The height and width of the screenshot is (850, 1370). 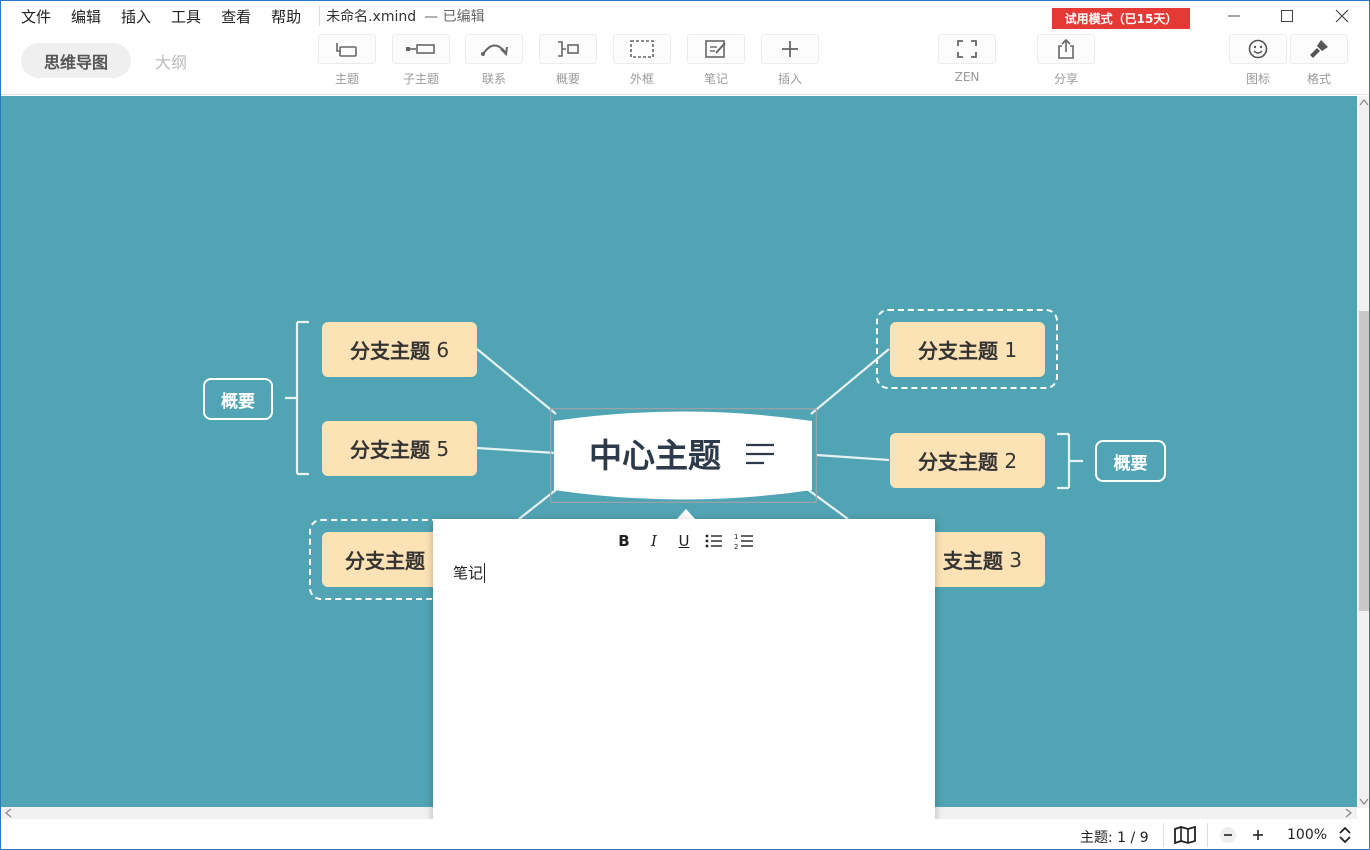 What do you see at coordinates (1349, 813) in the screenshot?
I see `scroll-right-icon` at bounding box center [1349, 813].